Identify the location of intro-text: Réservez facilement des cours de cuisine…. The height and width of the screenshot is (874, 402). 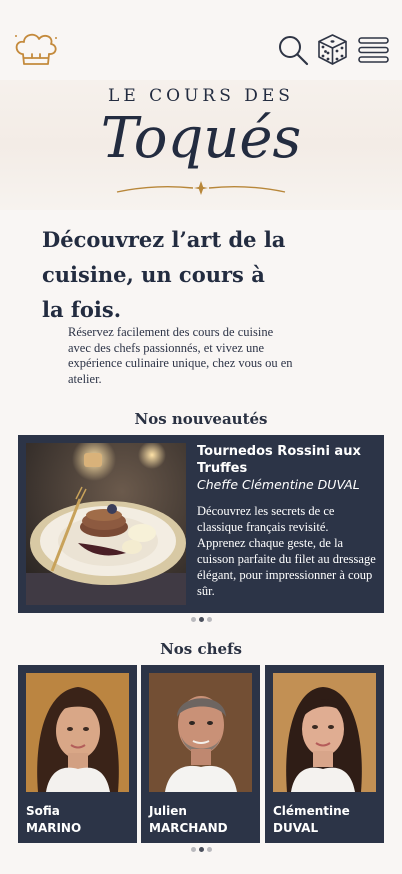
(180, 355).